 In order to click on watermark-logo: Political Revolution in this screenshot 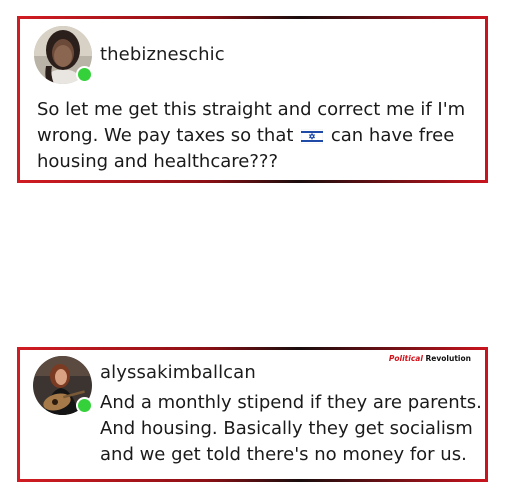, I will do `click(430, 358)`.